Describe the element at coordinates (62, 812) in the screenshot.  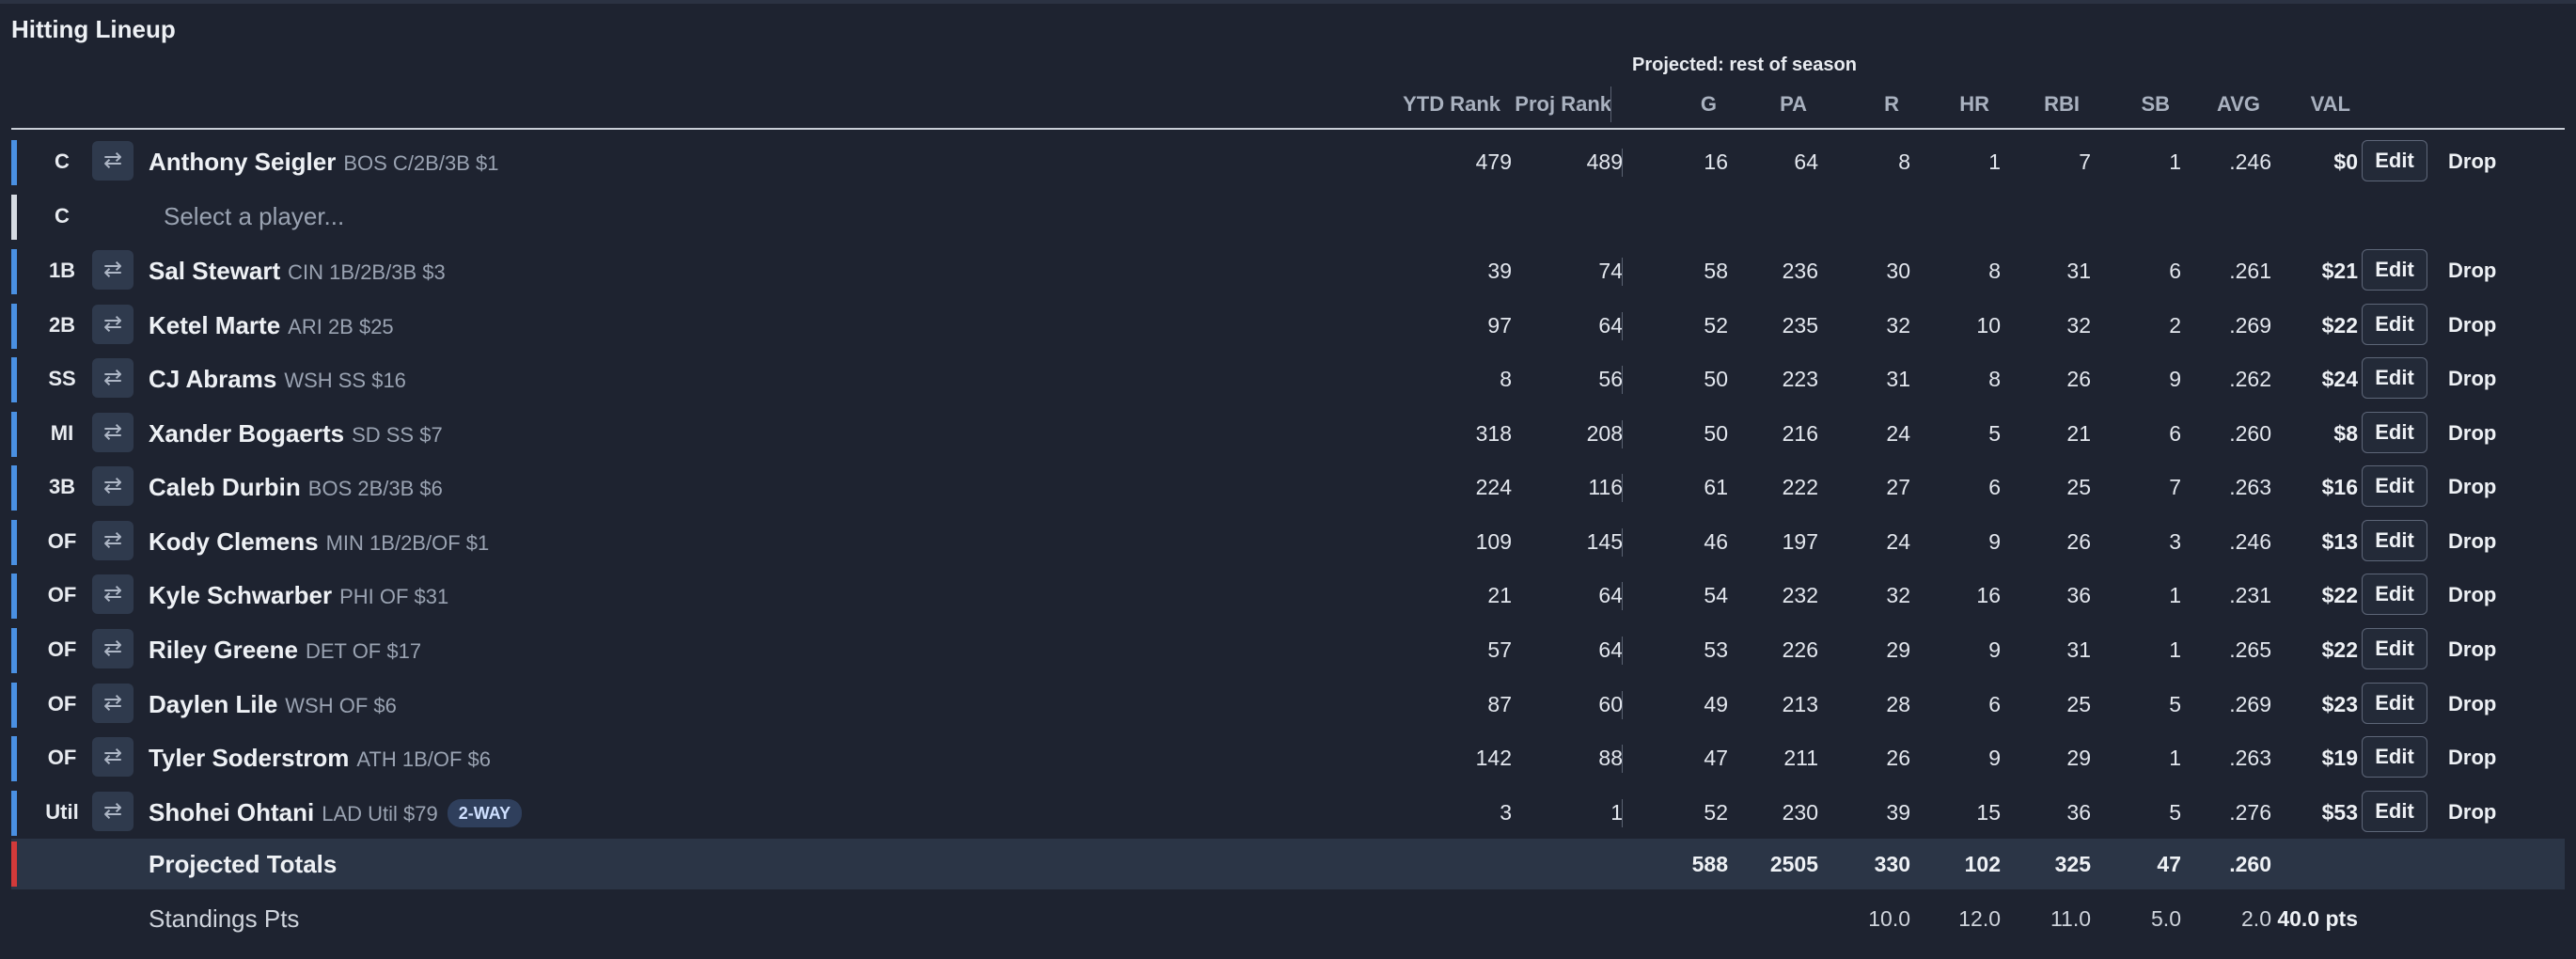
I see `position-label: Util` at that location.